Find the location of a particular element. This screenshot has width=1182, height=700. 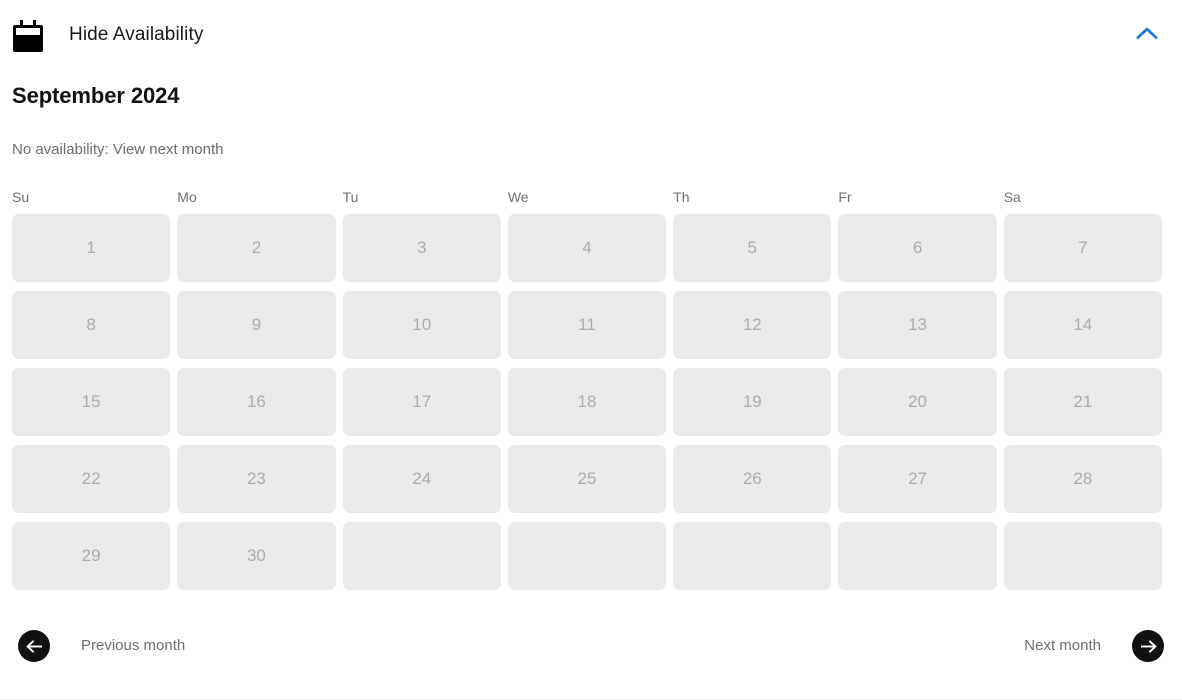

calendar-week-row: 15 16 17 18 19 20 21 is located at coordinates (587, 402).